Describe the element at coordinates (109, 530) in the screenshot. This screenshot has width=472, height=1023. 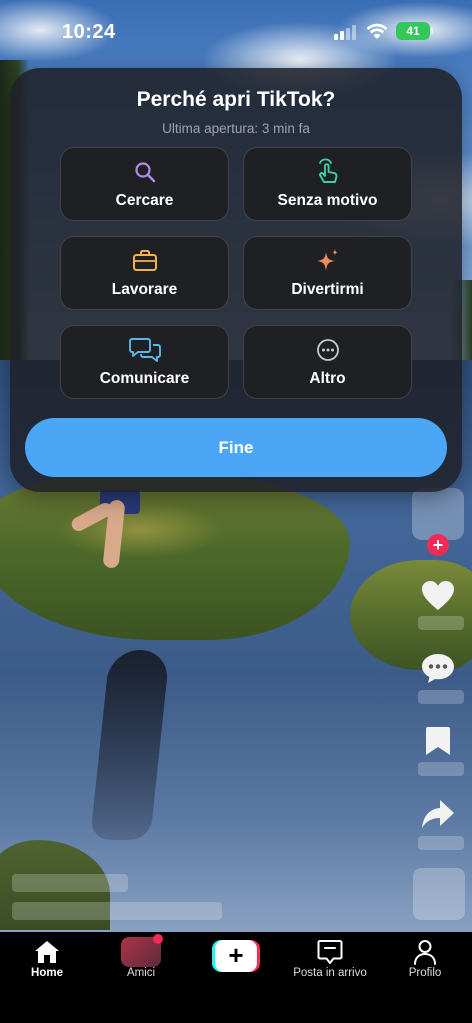
I see `person` at that location.